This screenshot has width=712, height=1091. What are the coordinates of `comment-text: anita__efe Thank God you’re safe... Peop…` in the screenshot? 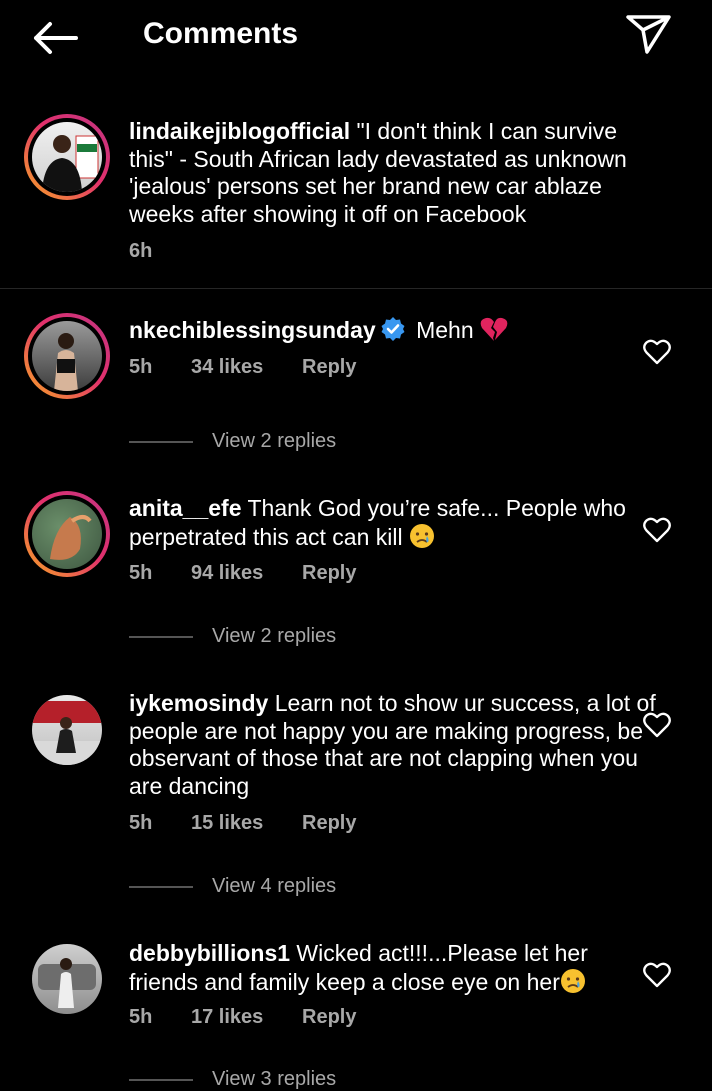 It's located at (394, 523).